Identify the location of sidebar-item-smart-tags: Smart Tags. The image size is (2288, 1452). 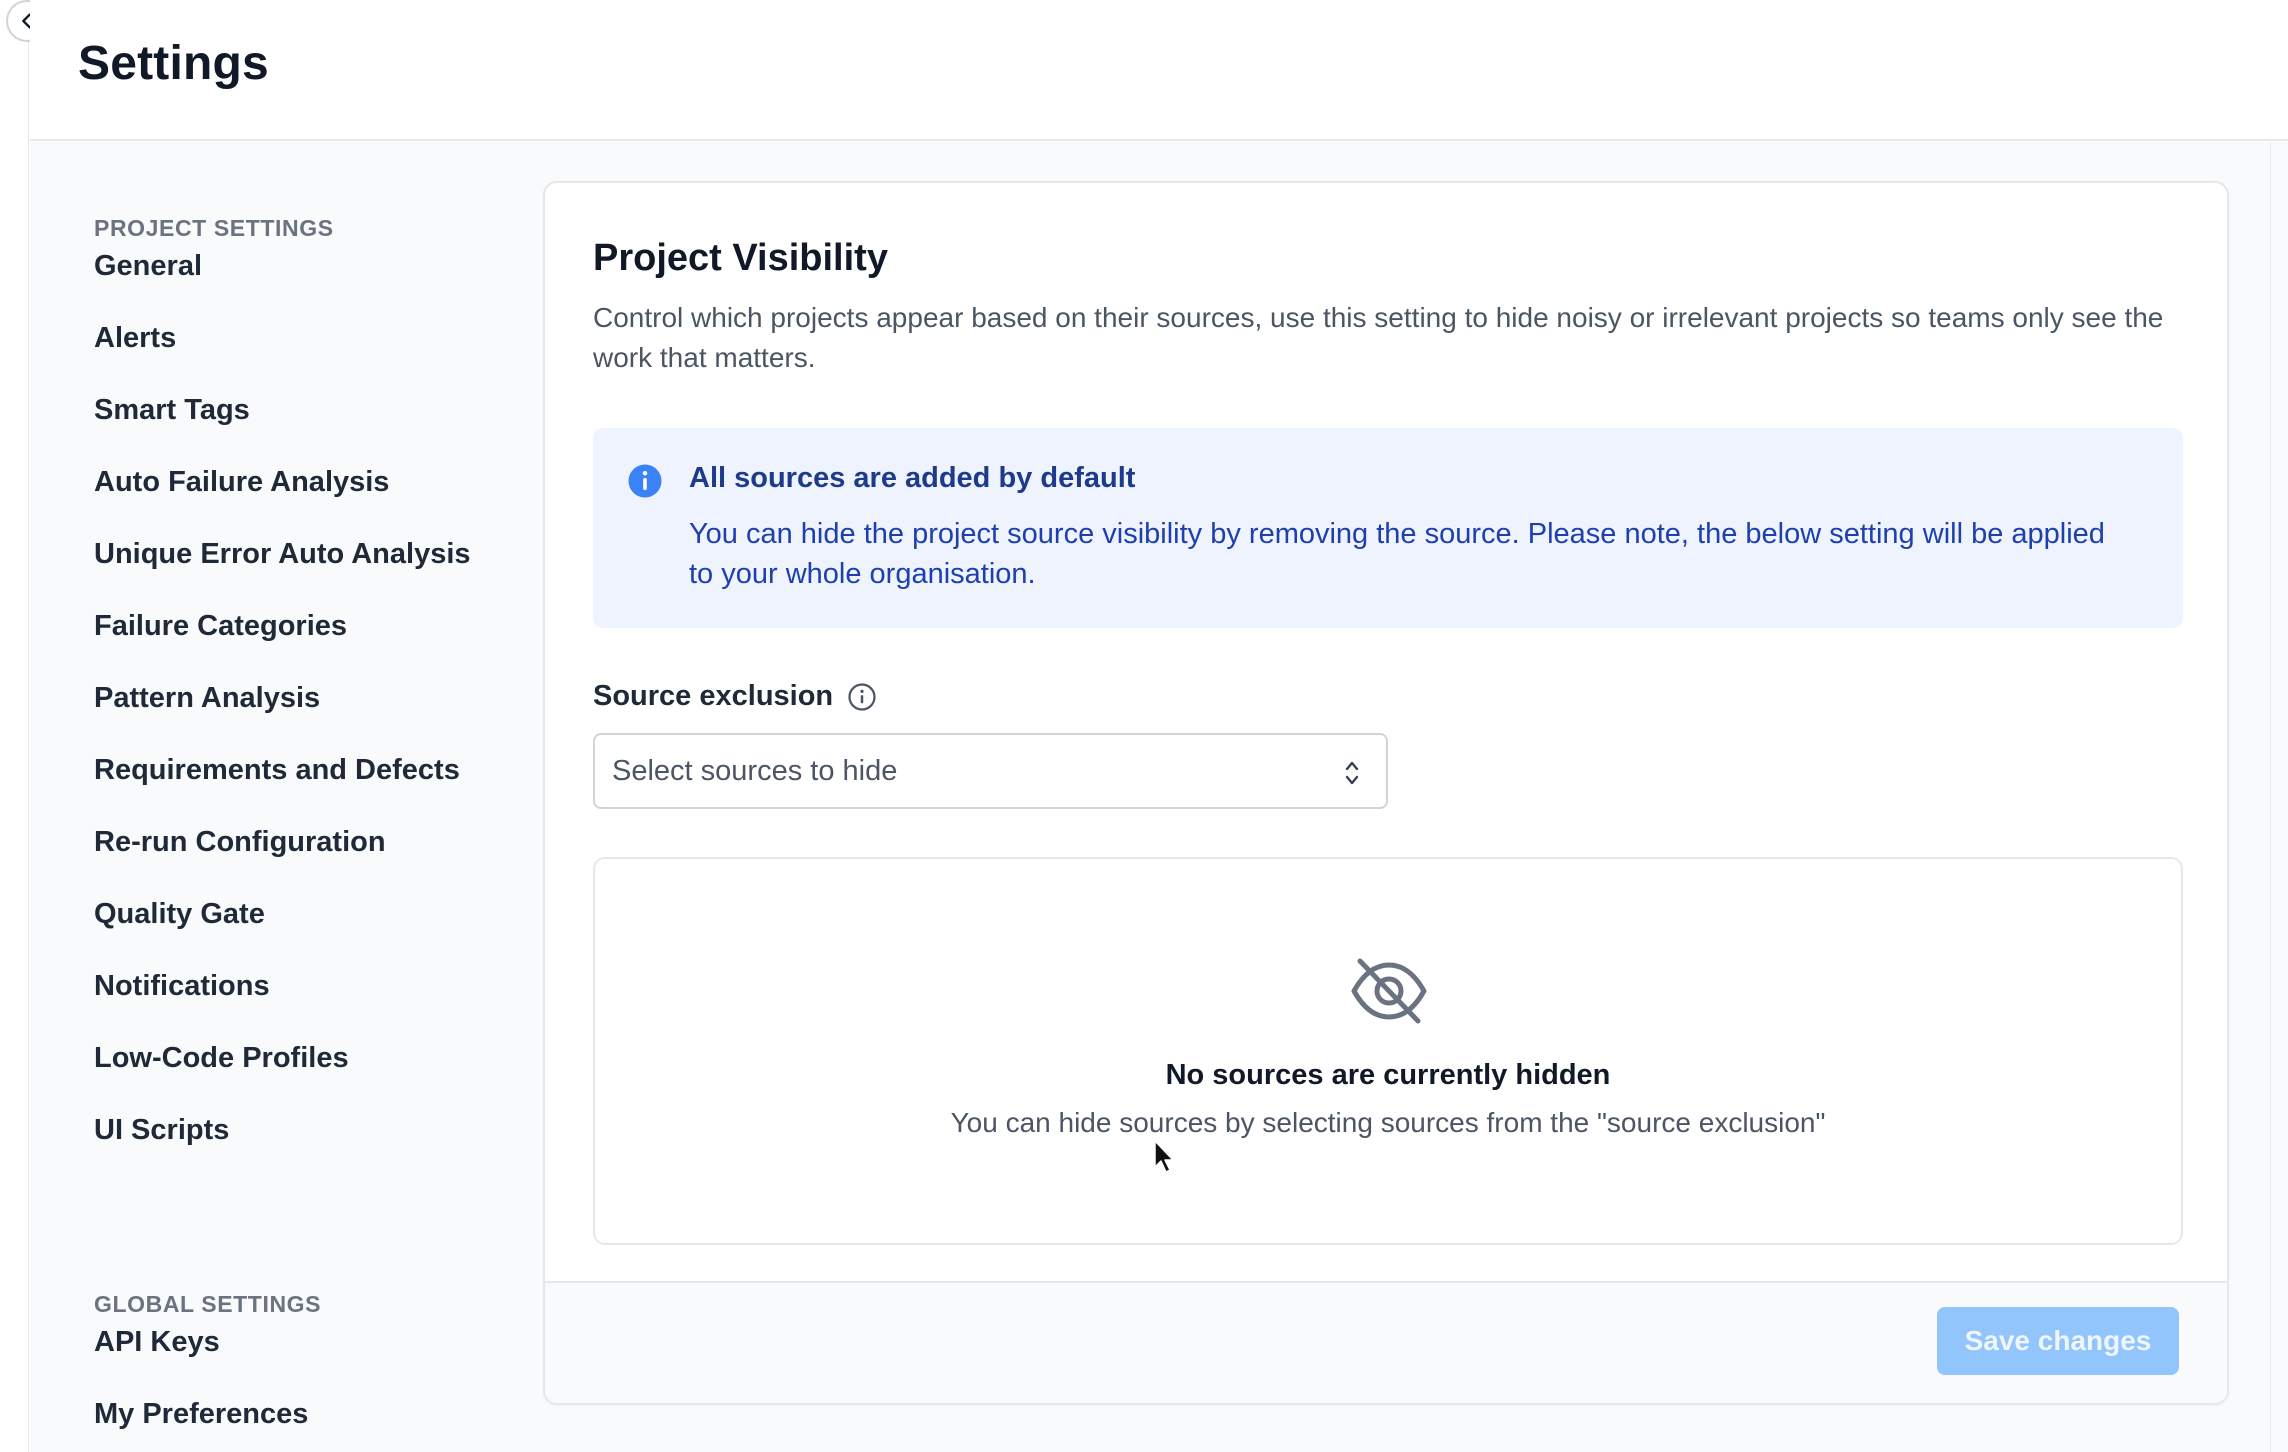
(304, 428).